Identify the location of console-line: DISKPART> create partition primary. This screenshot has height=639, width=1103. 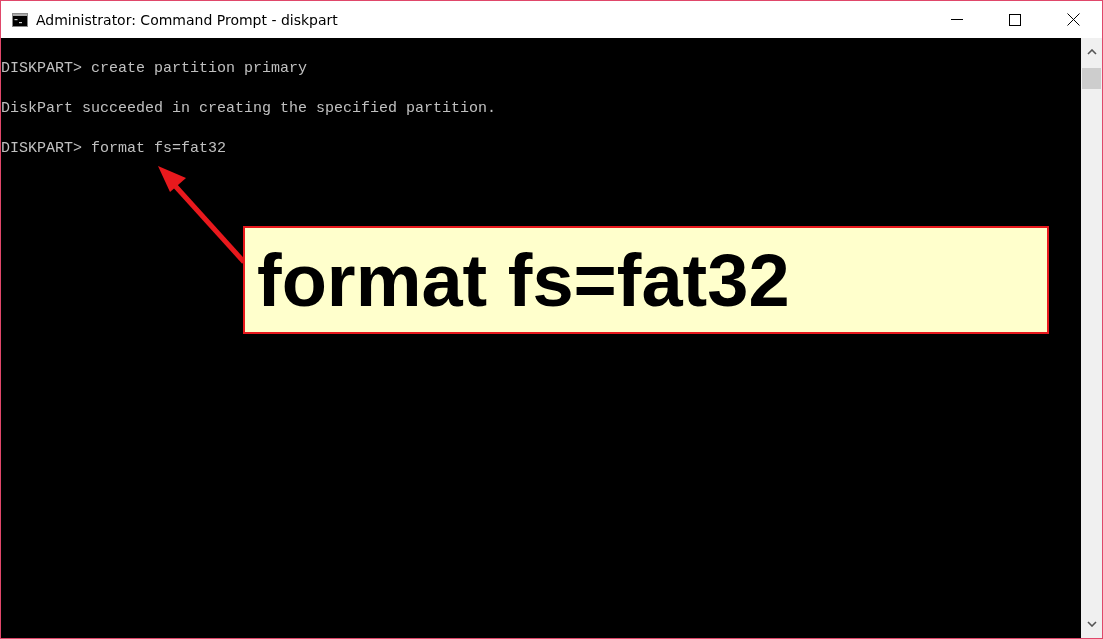
(154, 68).